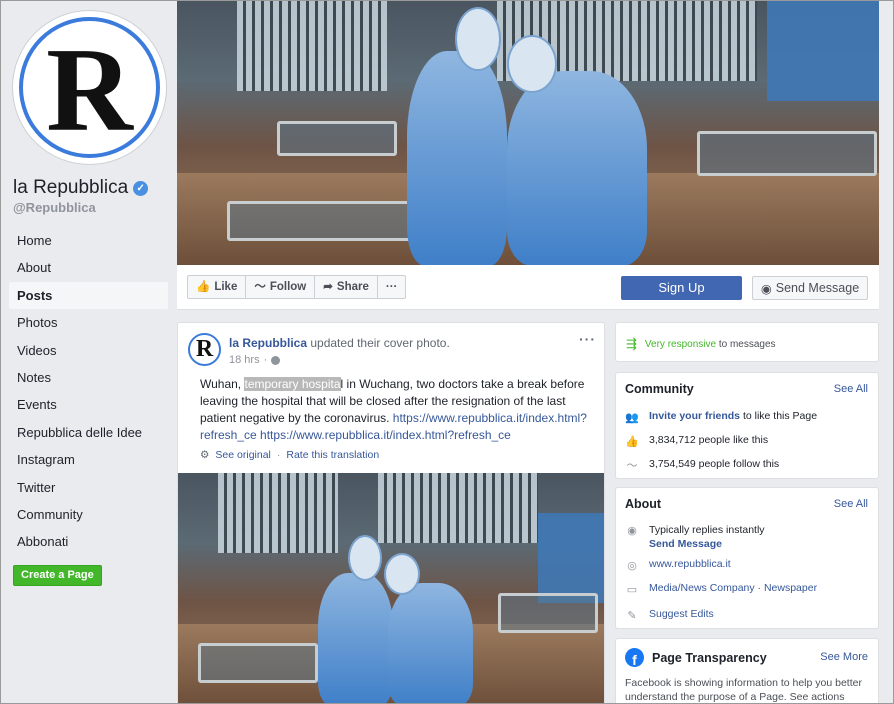  I want to click on facebook-logo-icon: f, so click(634, 657).